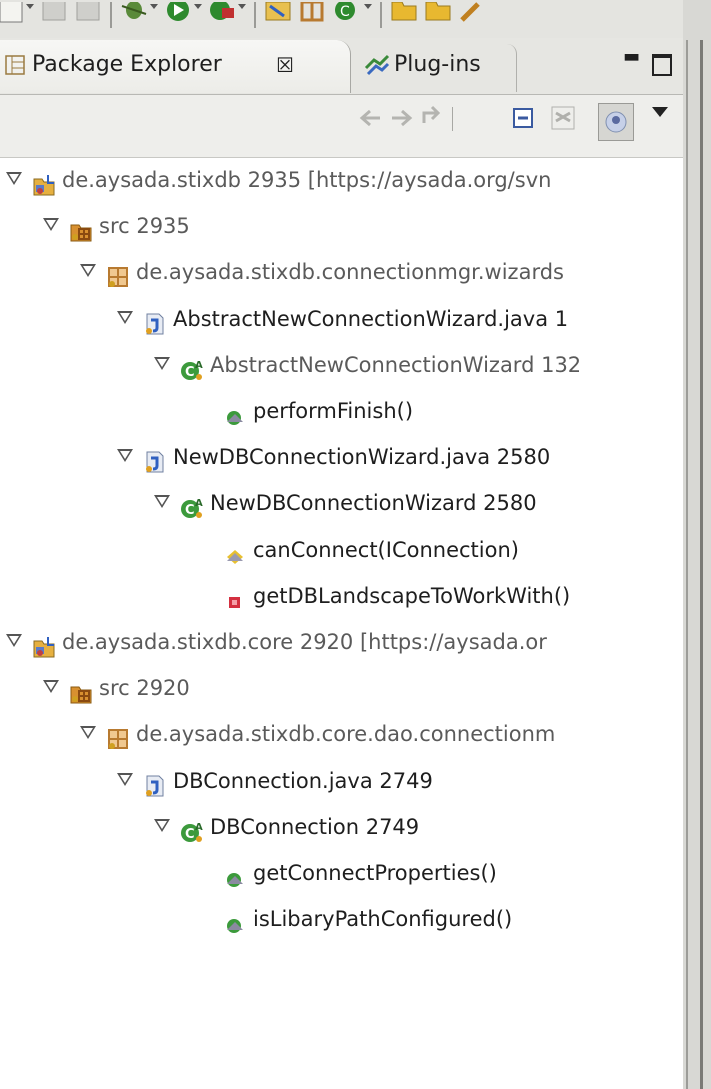 This screenshot has height=1089, width=711. I want to click on new-class-dropdown-icon, so click(368, 6).